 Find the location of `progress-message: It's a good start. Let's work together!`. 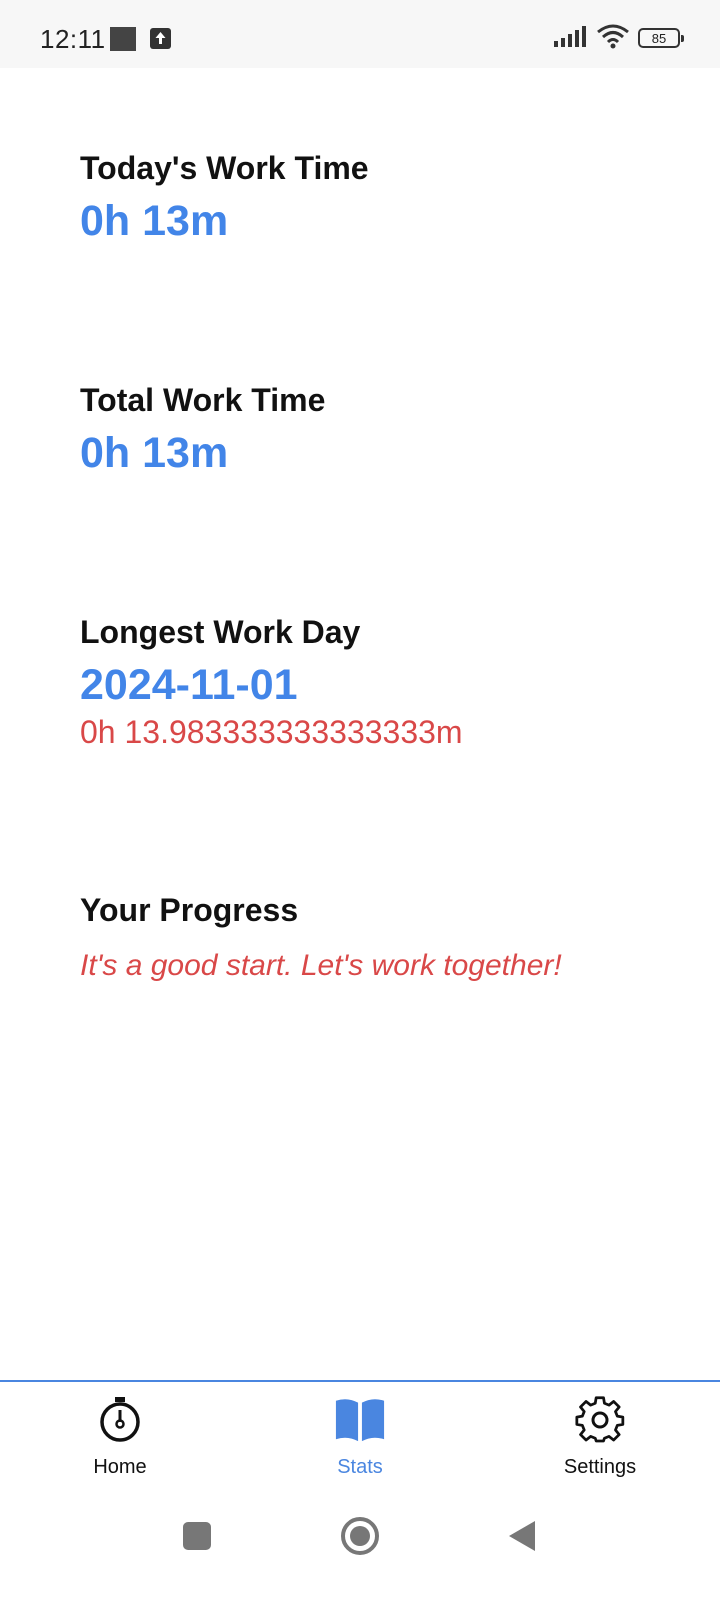

progress-message: It's a good start. Let's work together! is located at coordinates (321, 965).